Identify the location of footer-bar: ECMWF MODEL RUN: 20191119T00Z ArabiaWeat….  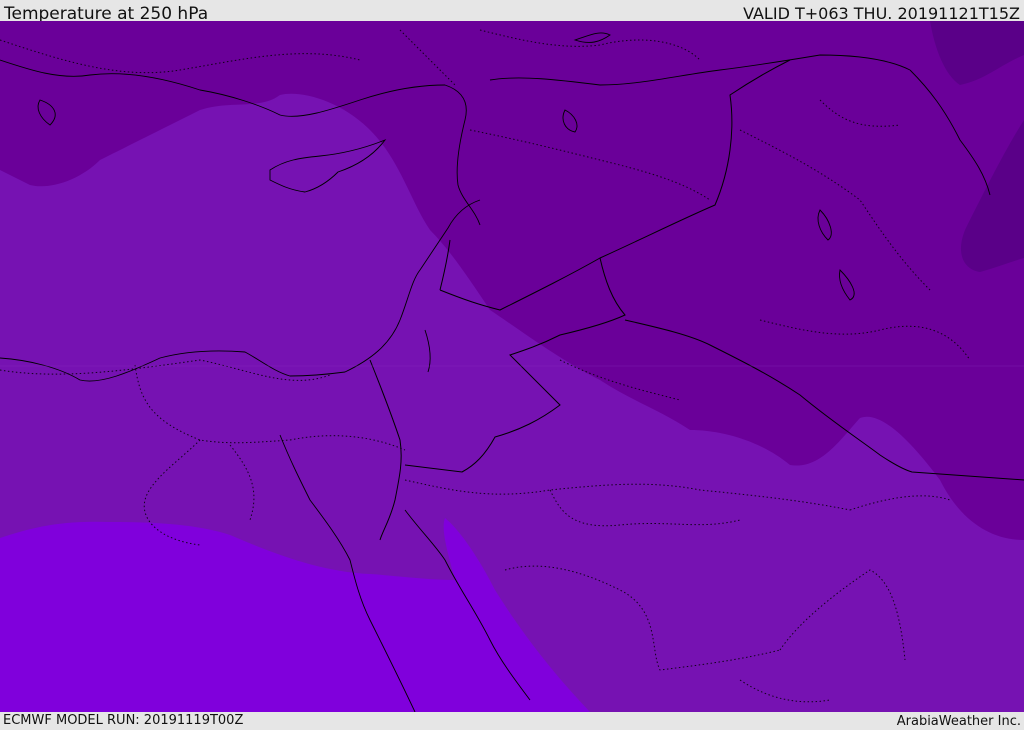
(512, 720).